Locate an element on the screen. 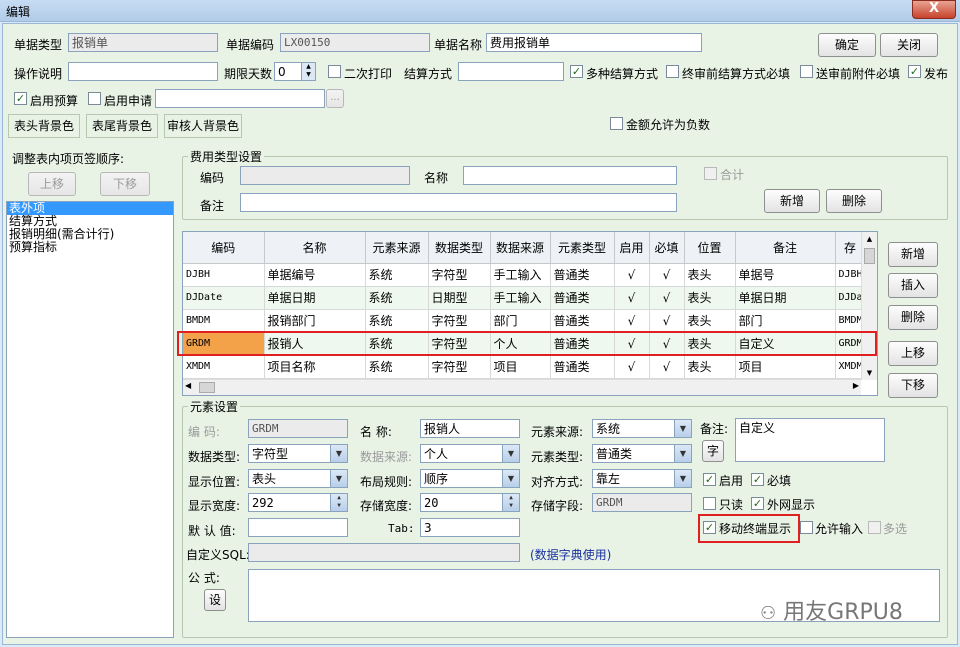  table-row: BMDM 报销部门 系统 字符型 部门 普通类 √ √ 表头 部门 BMDM is located at coordinates (524, 321).